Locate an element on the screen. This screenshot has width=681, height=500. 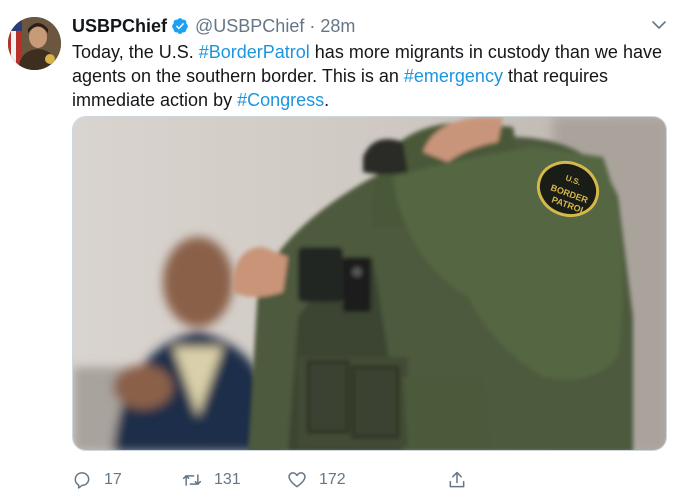
heart-icon is located at coordinates (297, 480).